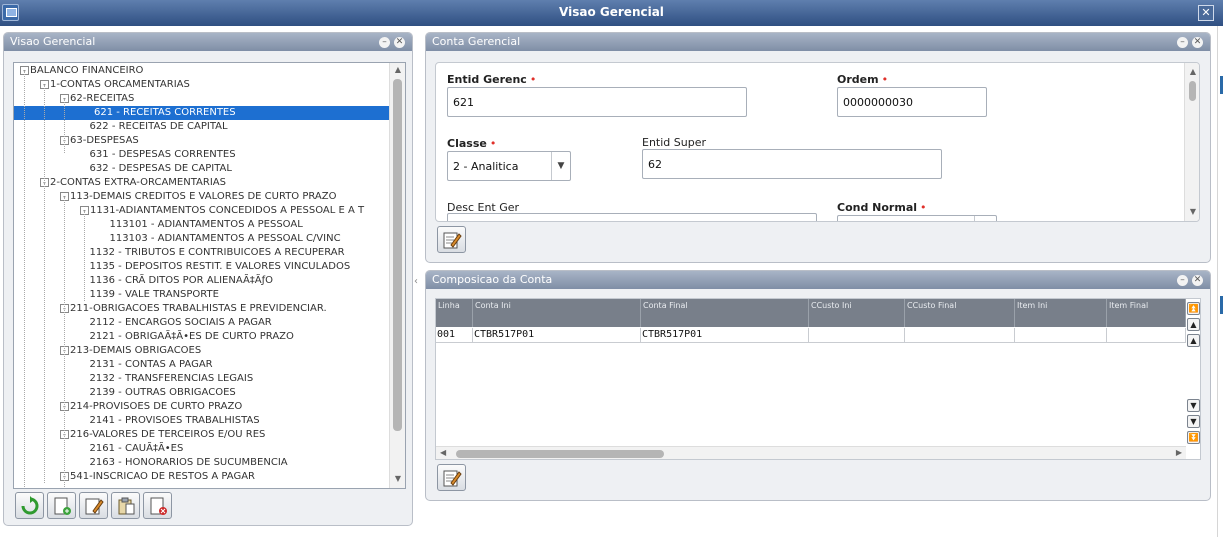 This screenshot has height=537, width=1223. Describe the element at coordinates (162, 392) in the screenshot. I see `tree-item-label: 2139 - OUTRAS OBRIGACOES` at that location.